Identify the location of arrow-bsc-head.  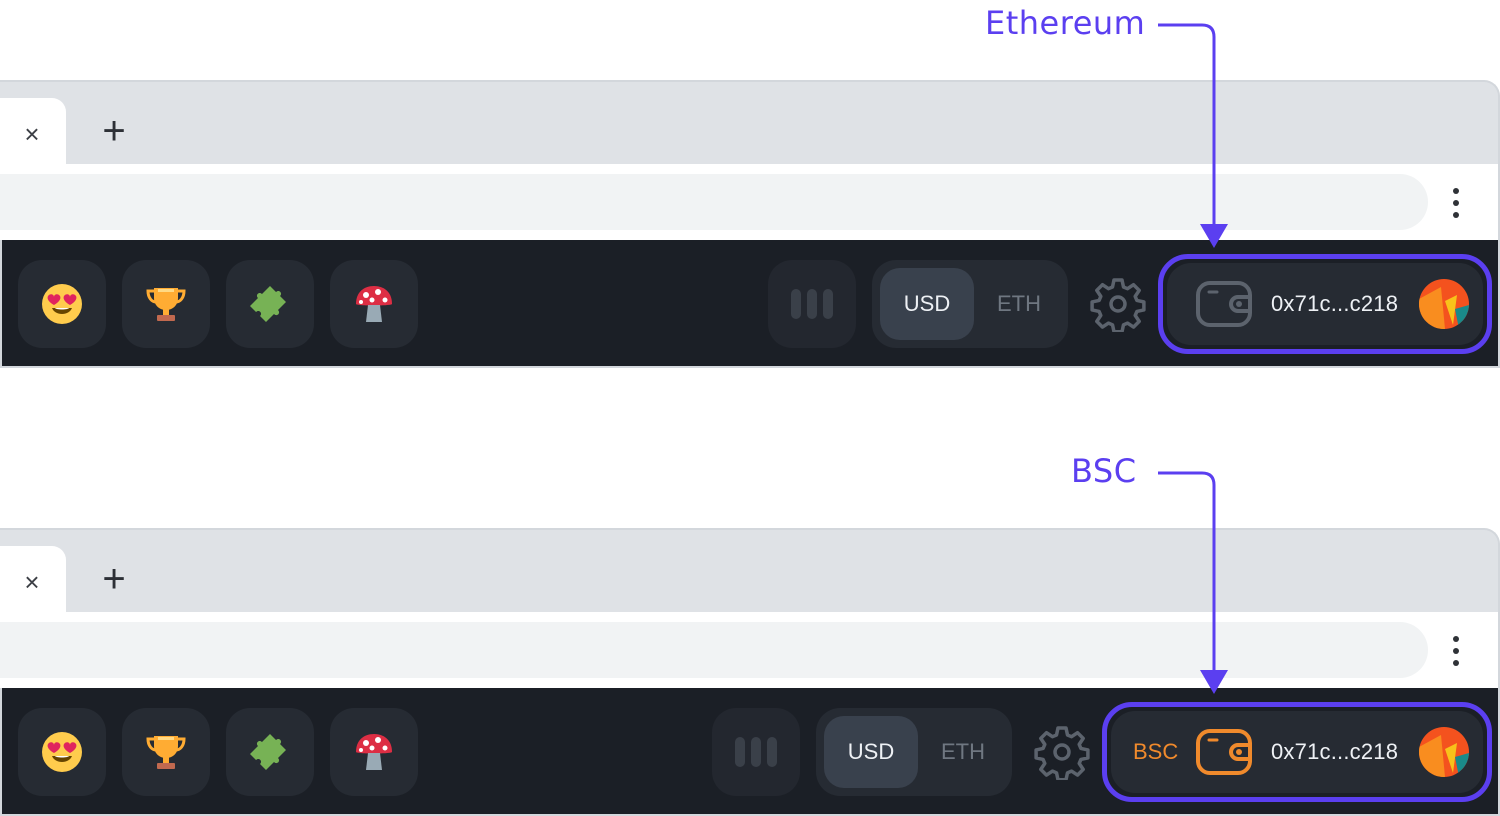
(1214, 682).